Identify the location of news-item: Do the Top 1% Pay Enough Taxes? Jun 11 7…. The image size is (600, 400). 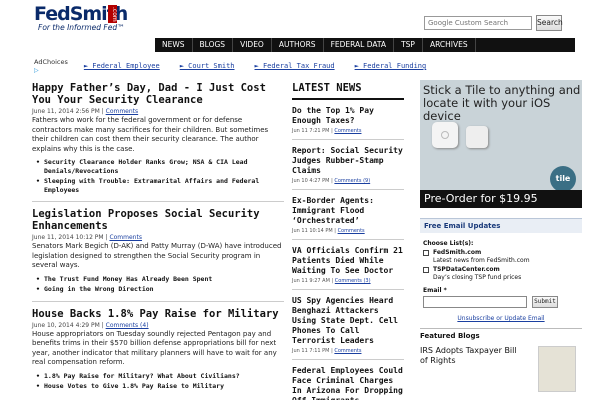
(348, 120).